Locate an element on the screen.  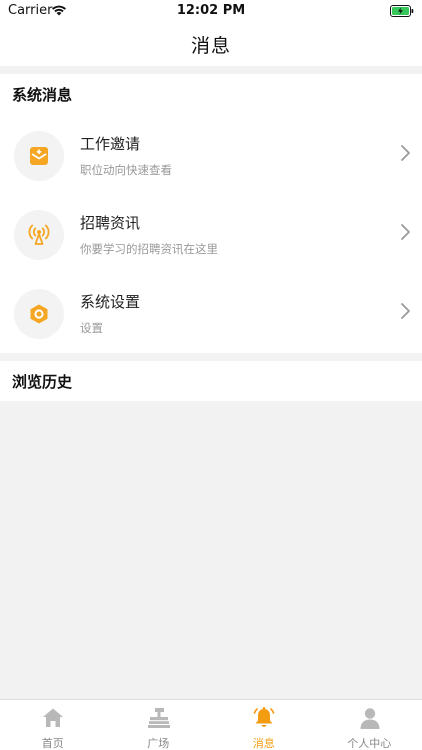
item-subtitle: 职位动向快速查看 is located at coordinates (126, 170).